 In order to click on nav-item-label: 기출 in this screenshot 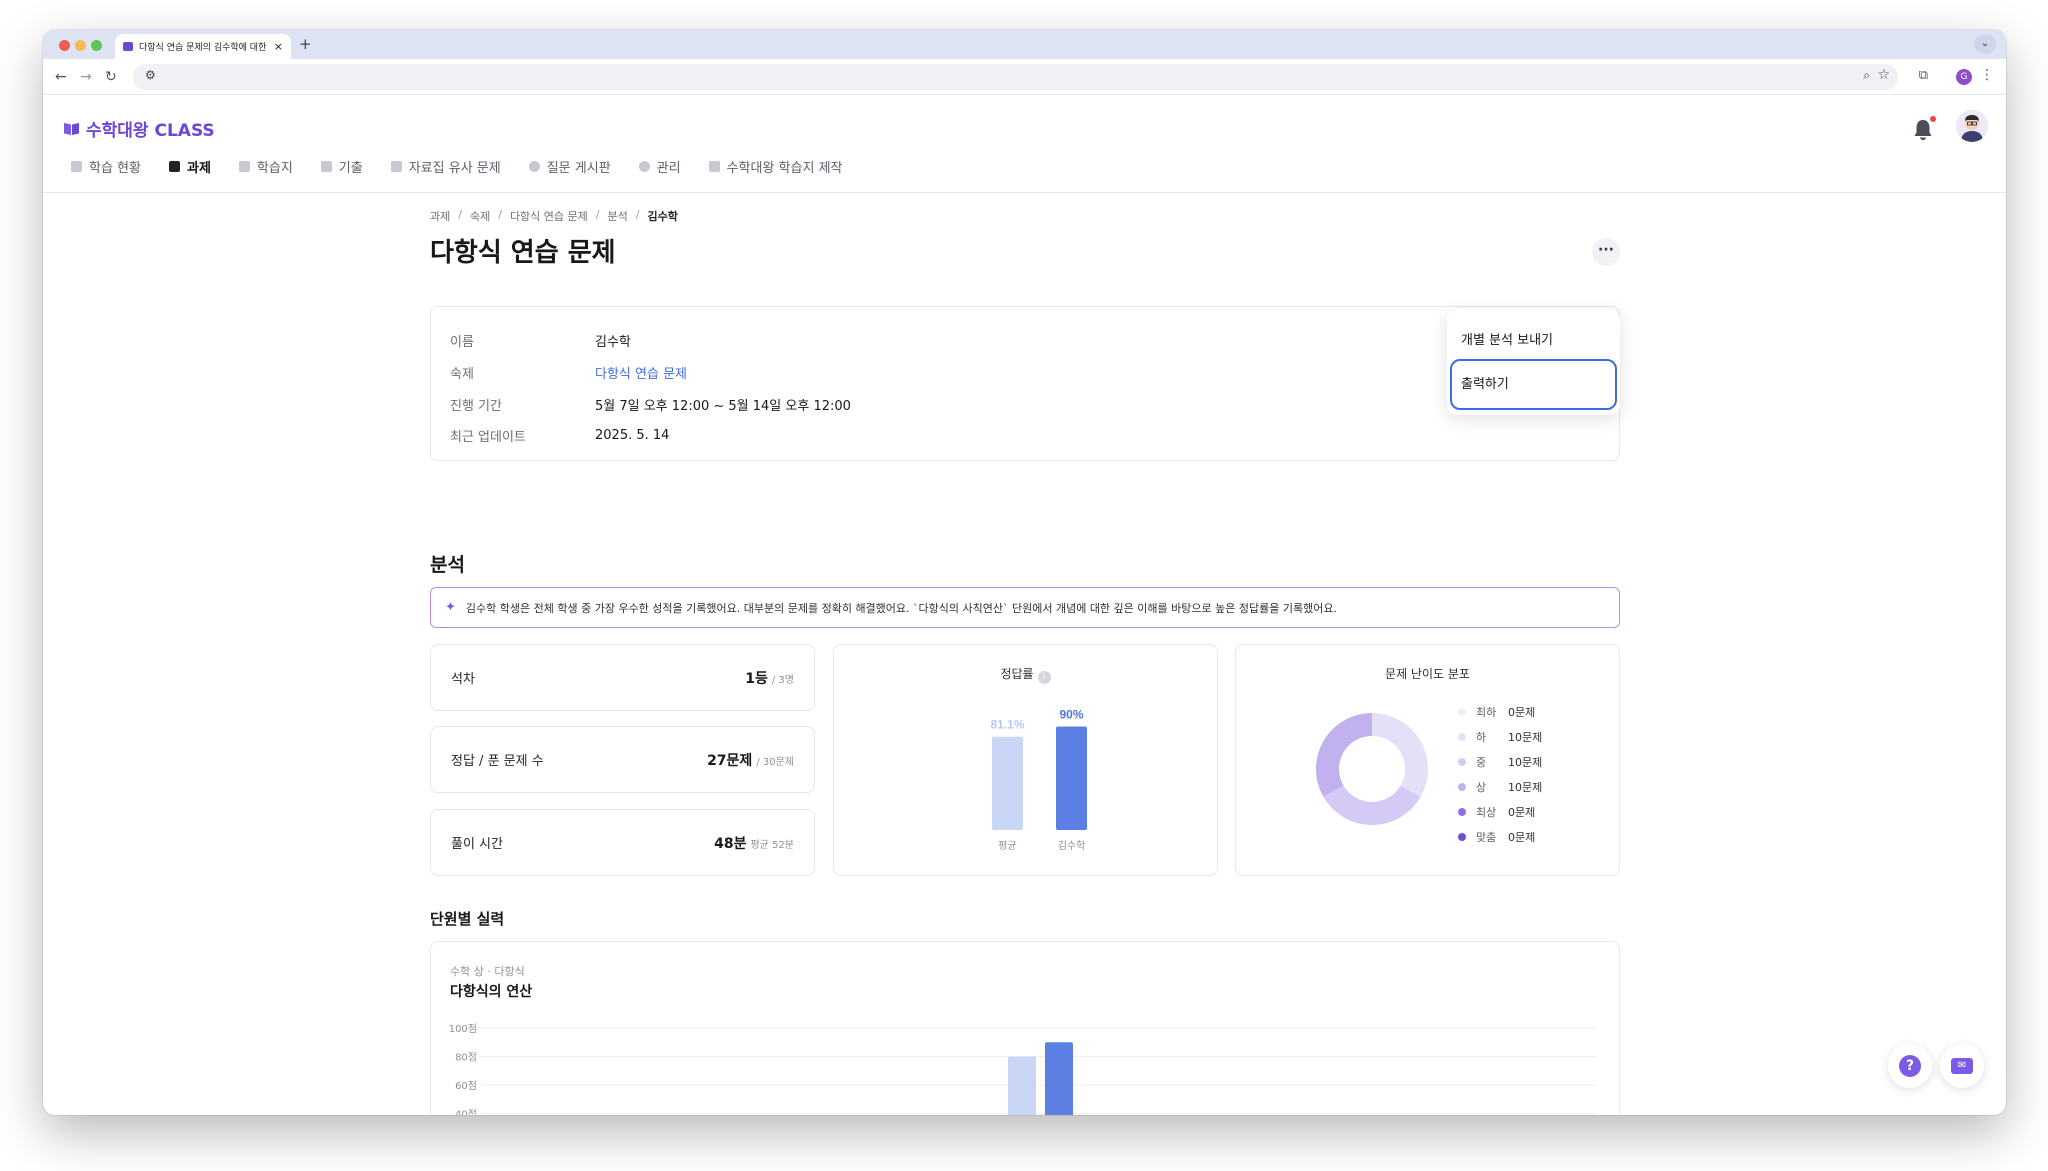, I will do `click(350, 168)`.